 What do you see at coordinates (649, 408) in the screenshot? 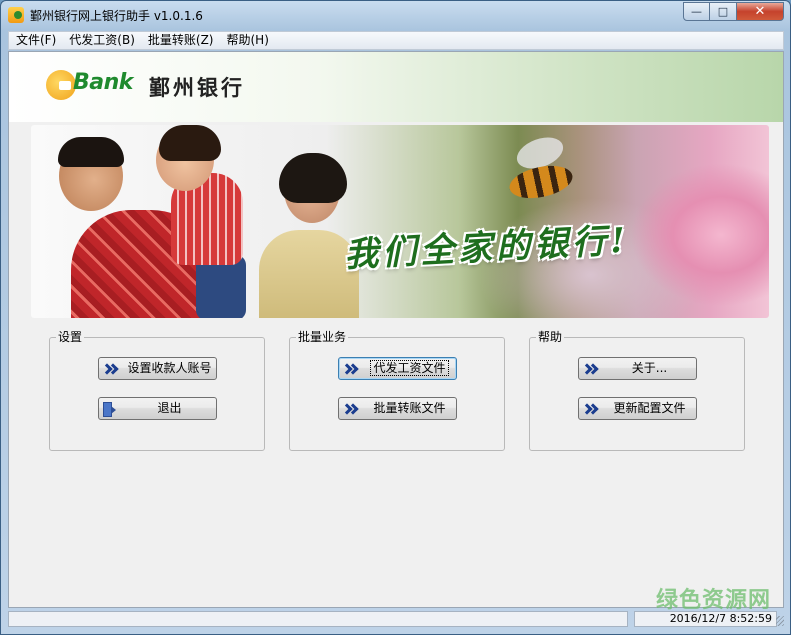
I see `update-config-label: 更新配置文件` at bounding box center [649, 408].